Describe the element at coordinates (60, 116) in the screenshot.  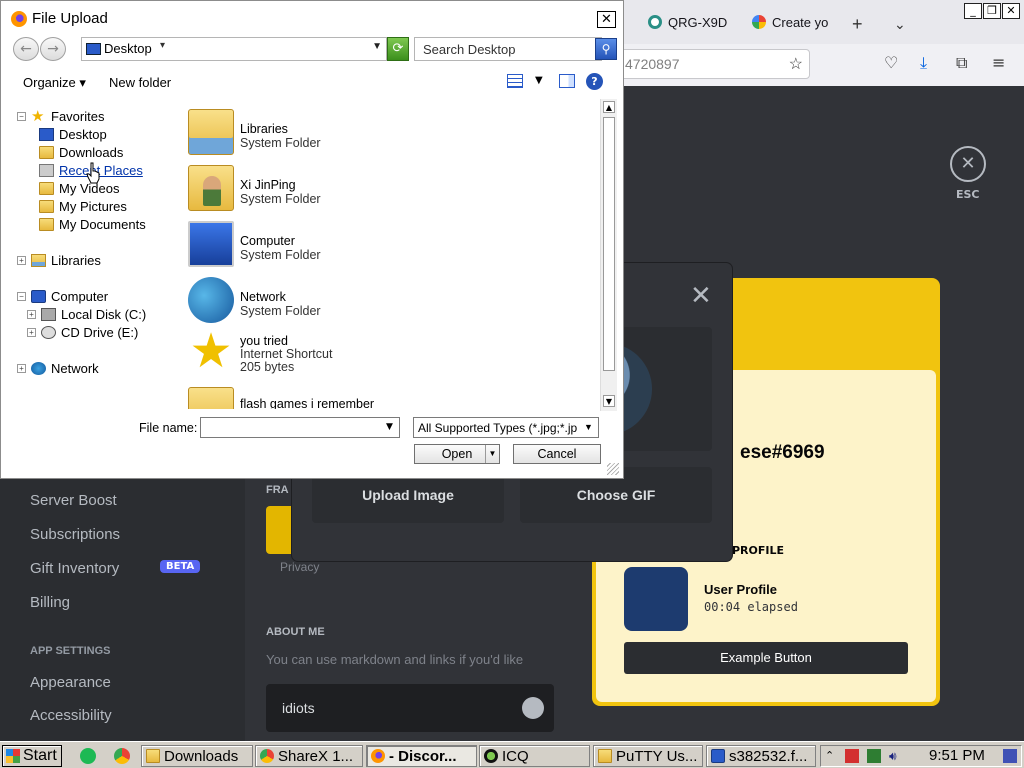
I see `tree-favorites: − ★ Favorites` at that location.